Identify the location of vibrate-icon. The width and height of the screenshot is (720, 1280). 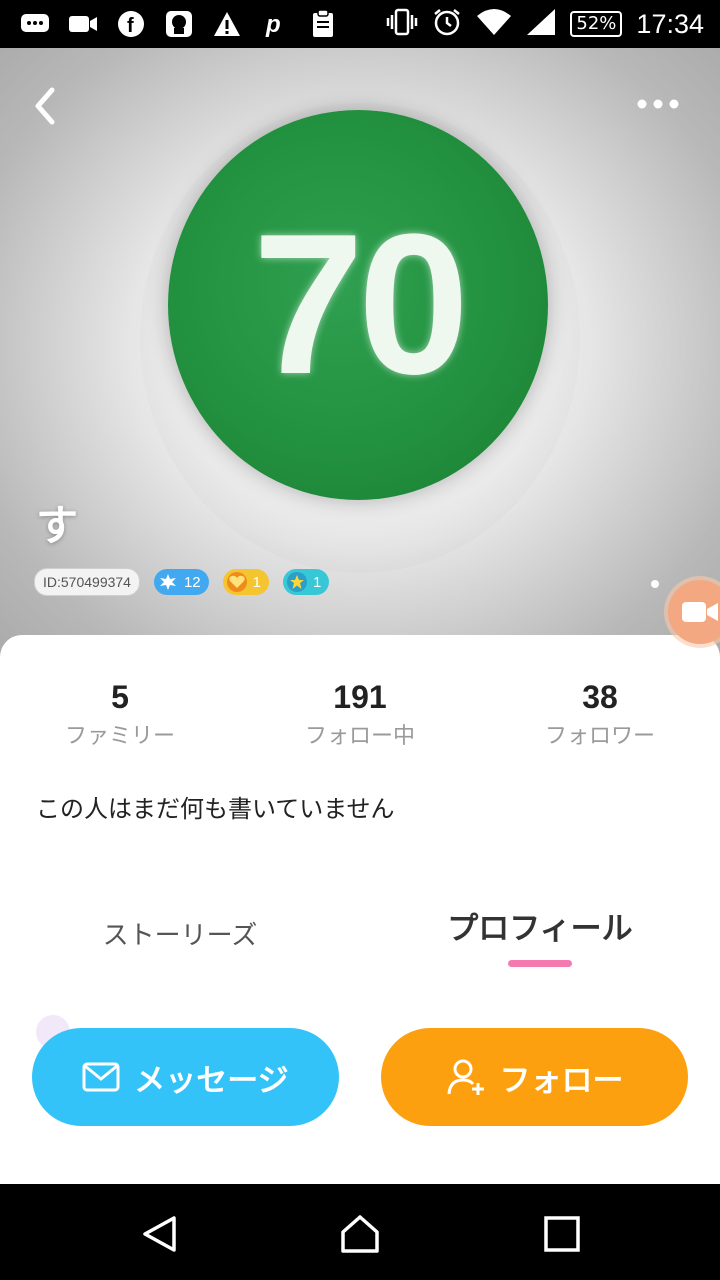
(402, 24).